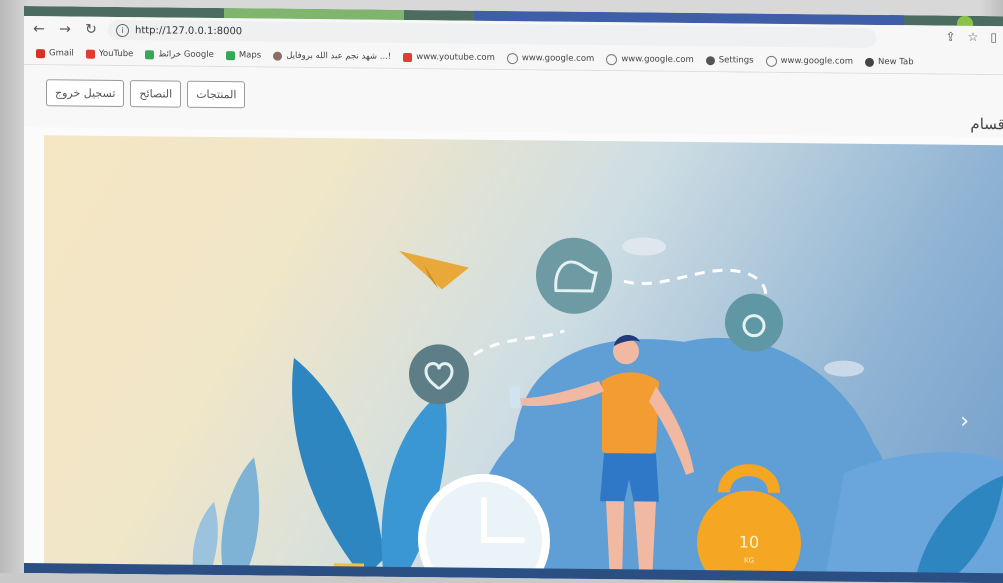  Describe the element at coordinates (710, 60) in the screenshot. I see `gear-icon` at that location.